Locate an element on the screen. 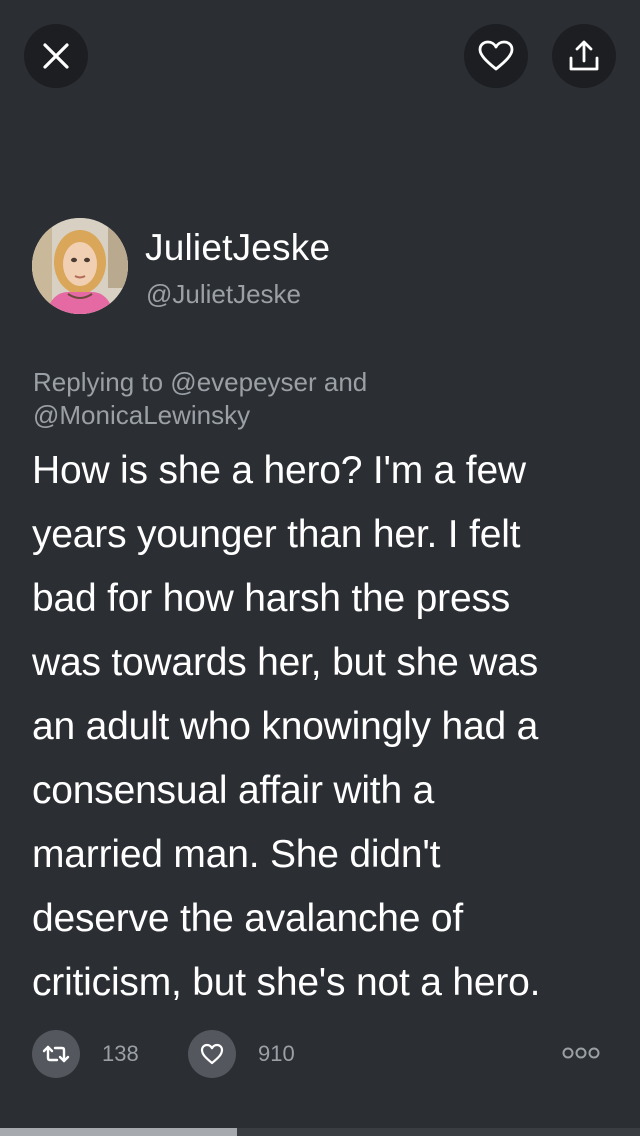 This screenshot has width=640, height=1136. share-icon is located at coordinates (584, 56).